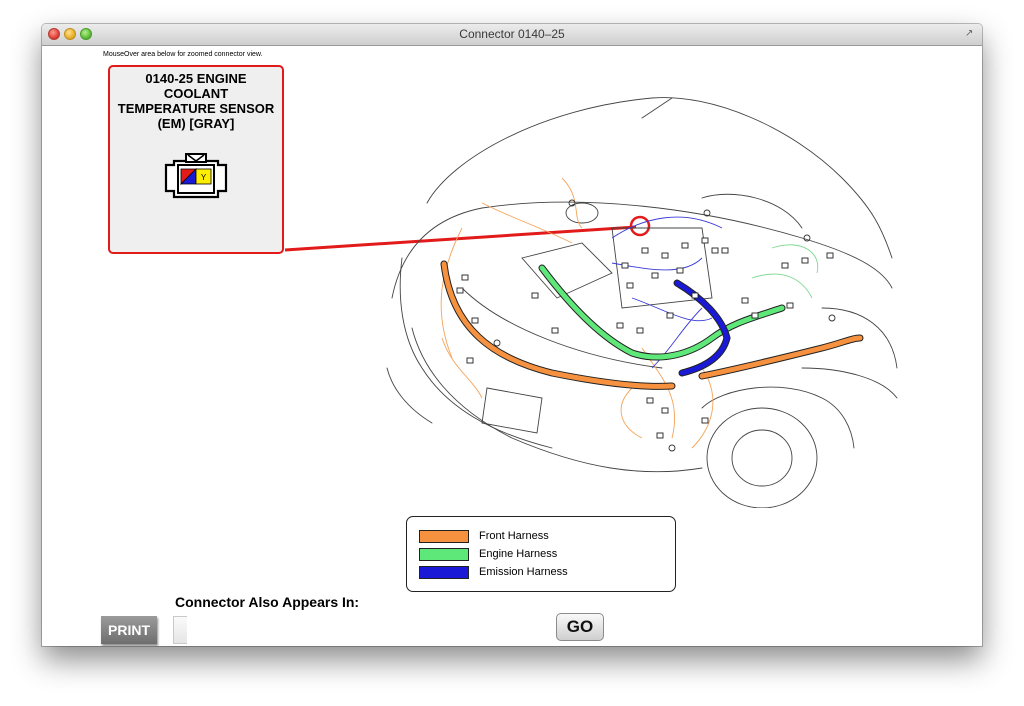  Describe the element at coordinates (518, 554) in the screenshot. I see `legend-label: Engine Harness` at that location.